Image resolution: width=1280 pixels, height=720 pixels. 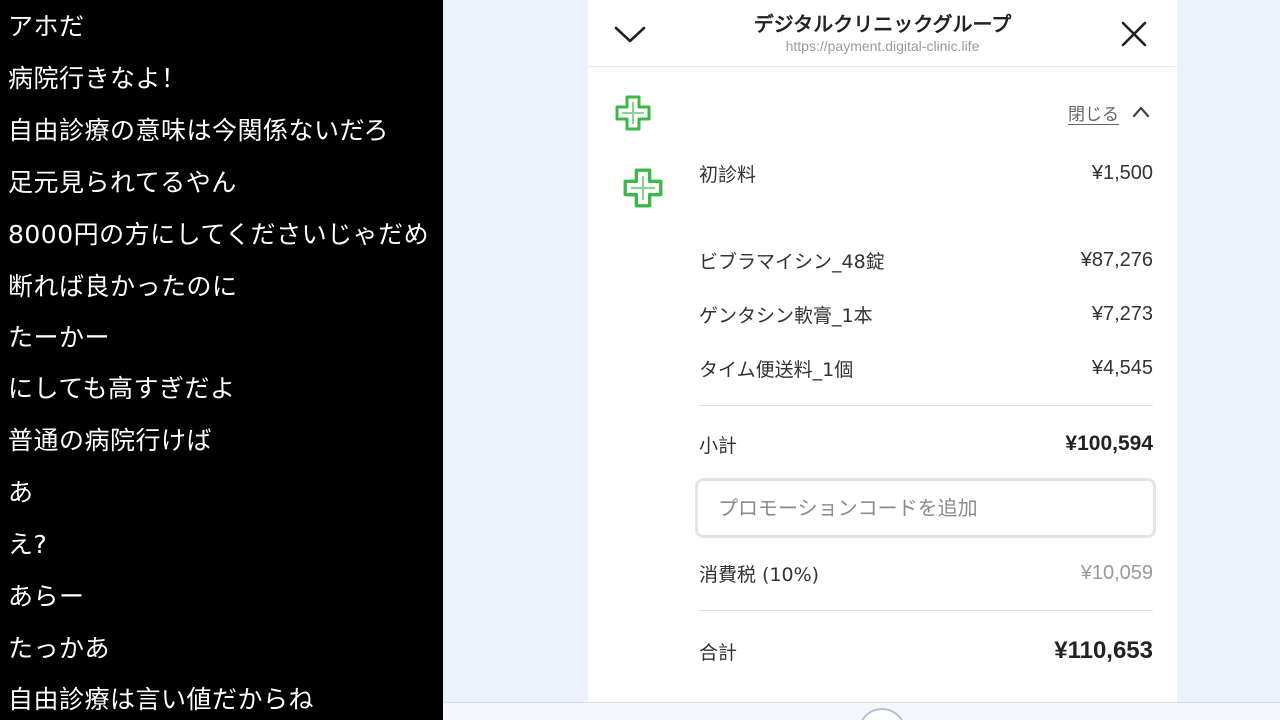 What do you see at coordinates (123, 286) in the screenshot?
I see `comment: 断れば良かったのに` at bounding box center [123, 286].